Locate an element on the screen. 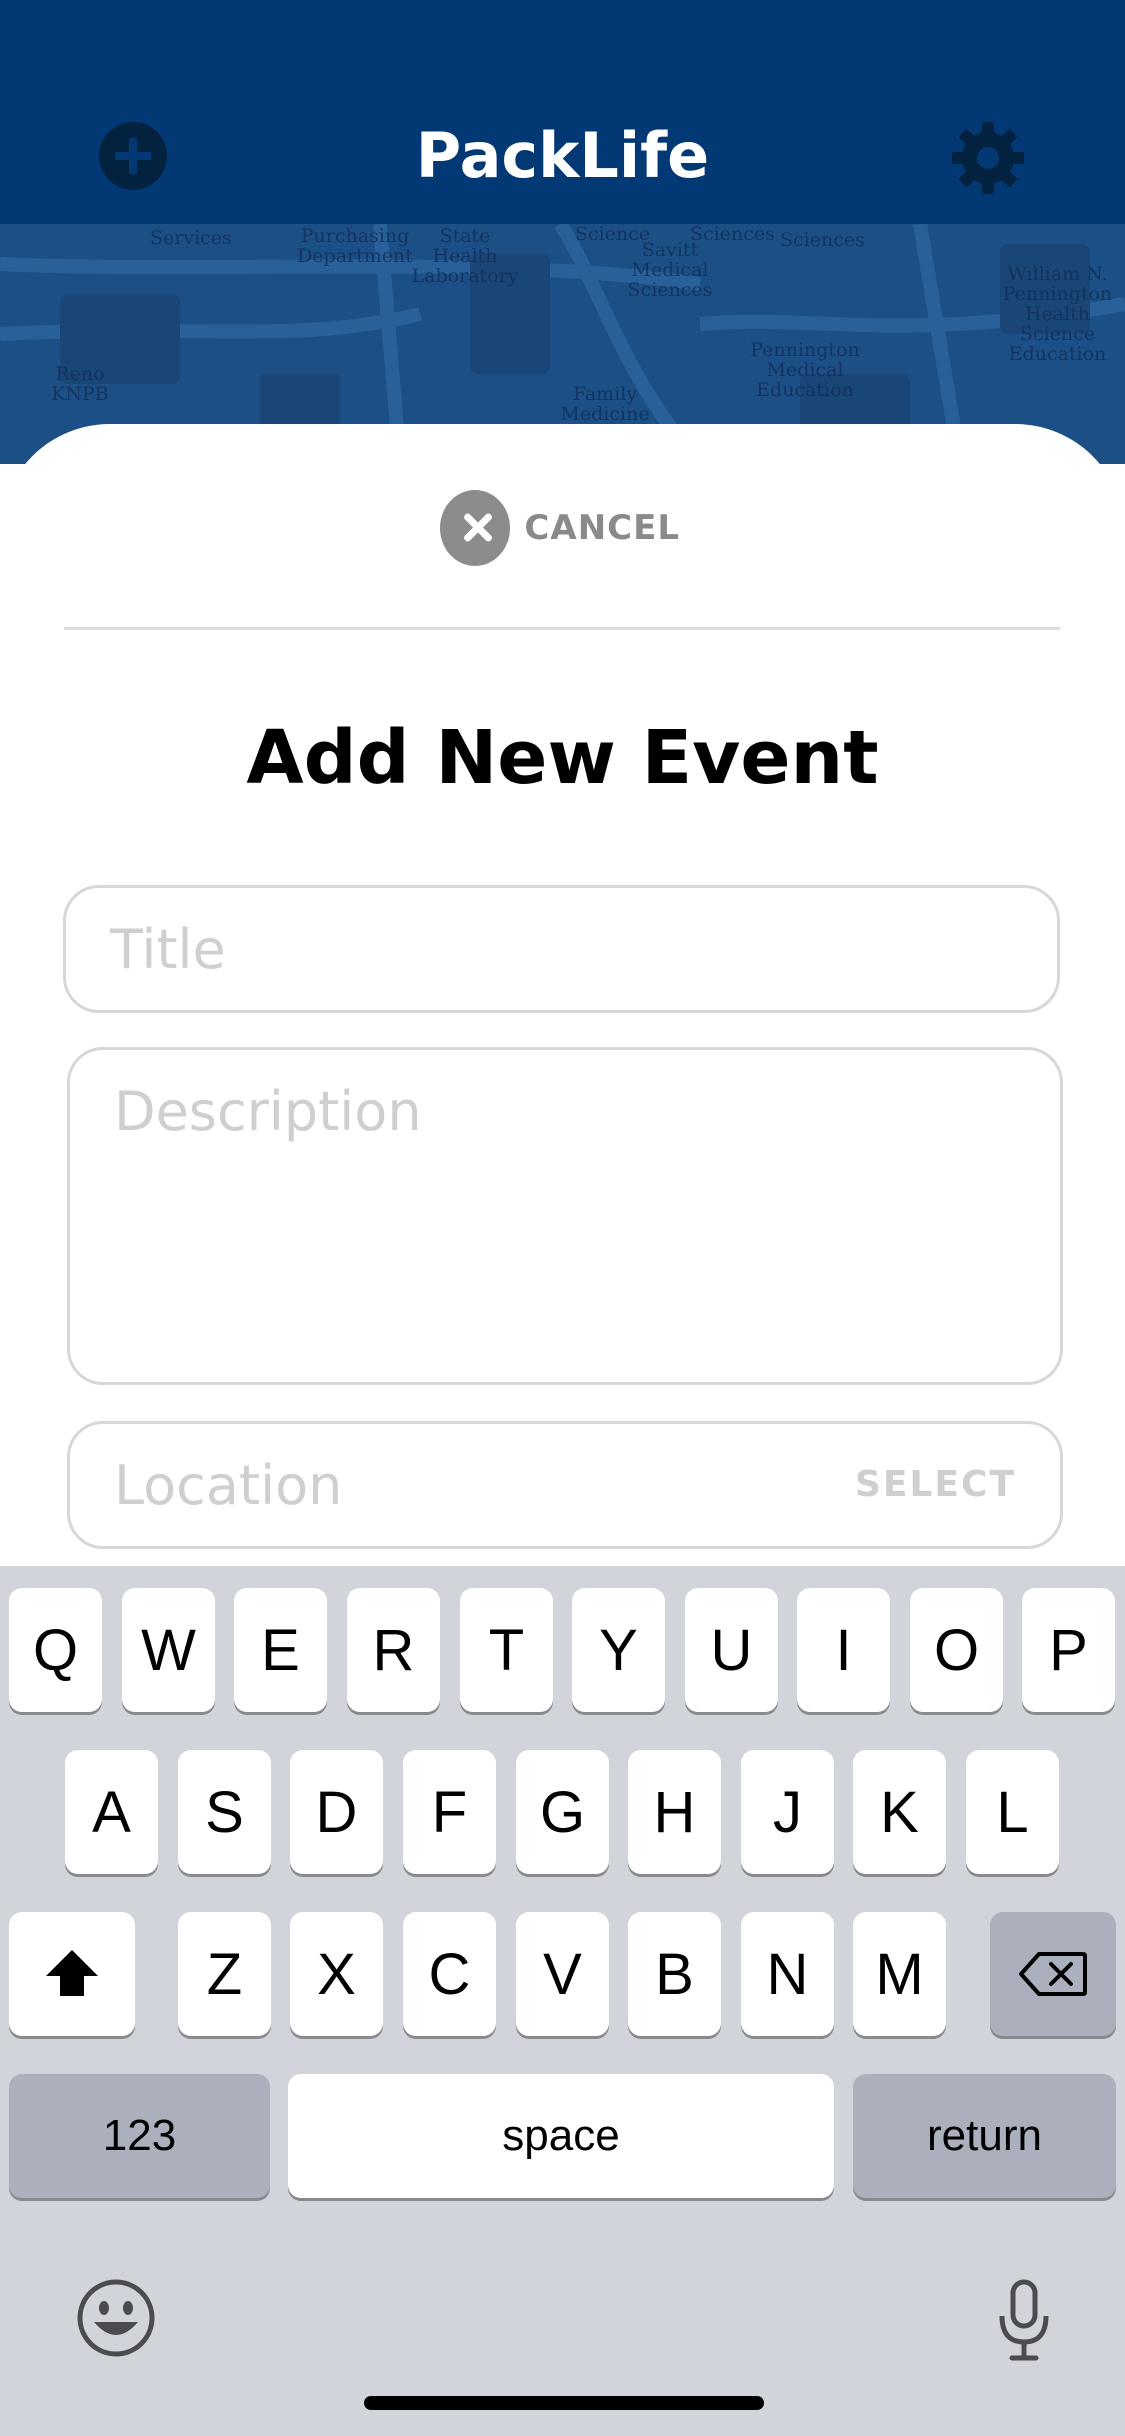 The height and width of the screenshot is (2436, 1125). key-b: B is located at coordinates (674, 1974).